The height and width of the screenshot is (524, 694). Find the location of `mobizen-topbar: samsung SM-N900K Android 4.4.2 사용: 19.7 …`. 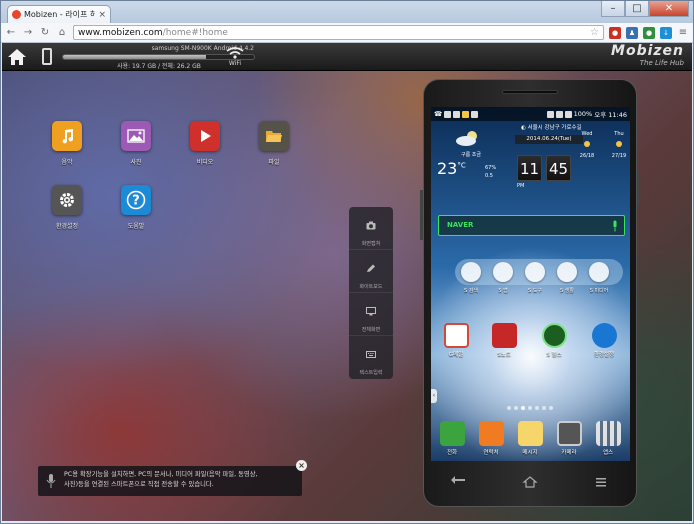

mobizen-topbar: samsung SM-N900K Android 4.4.2 사용: 19.7 … is located at coordinates (347, 57).